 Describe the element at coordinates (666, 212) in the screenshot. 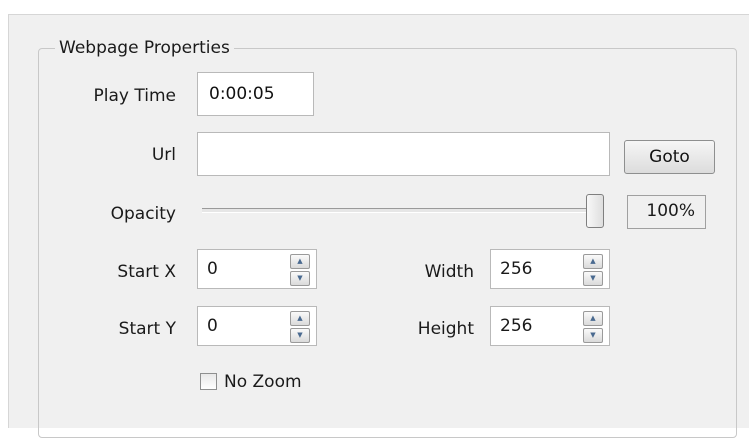

I see `opacity-value-readout: 100%` at that location.